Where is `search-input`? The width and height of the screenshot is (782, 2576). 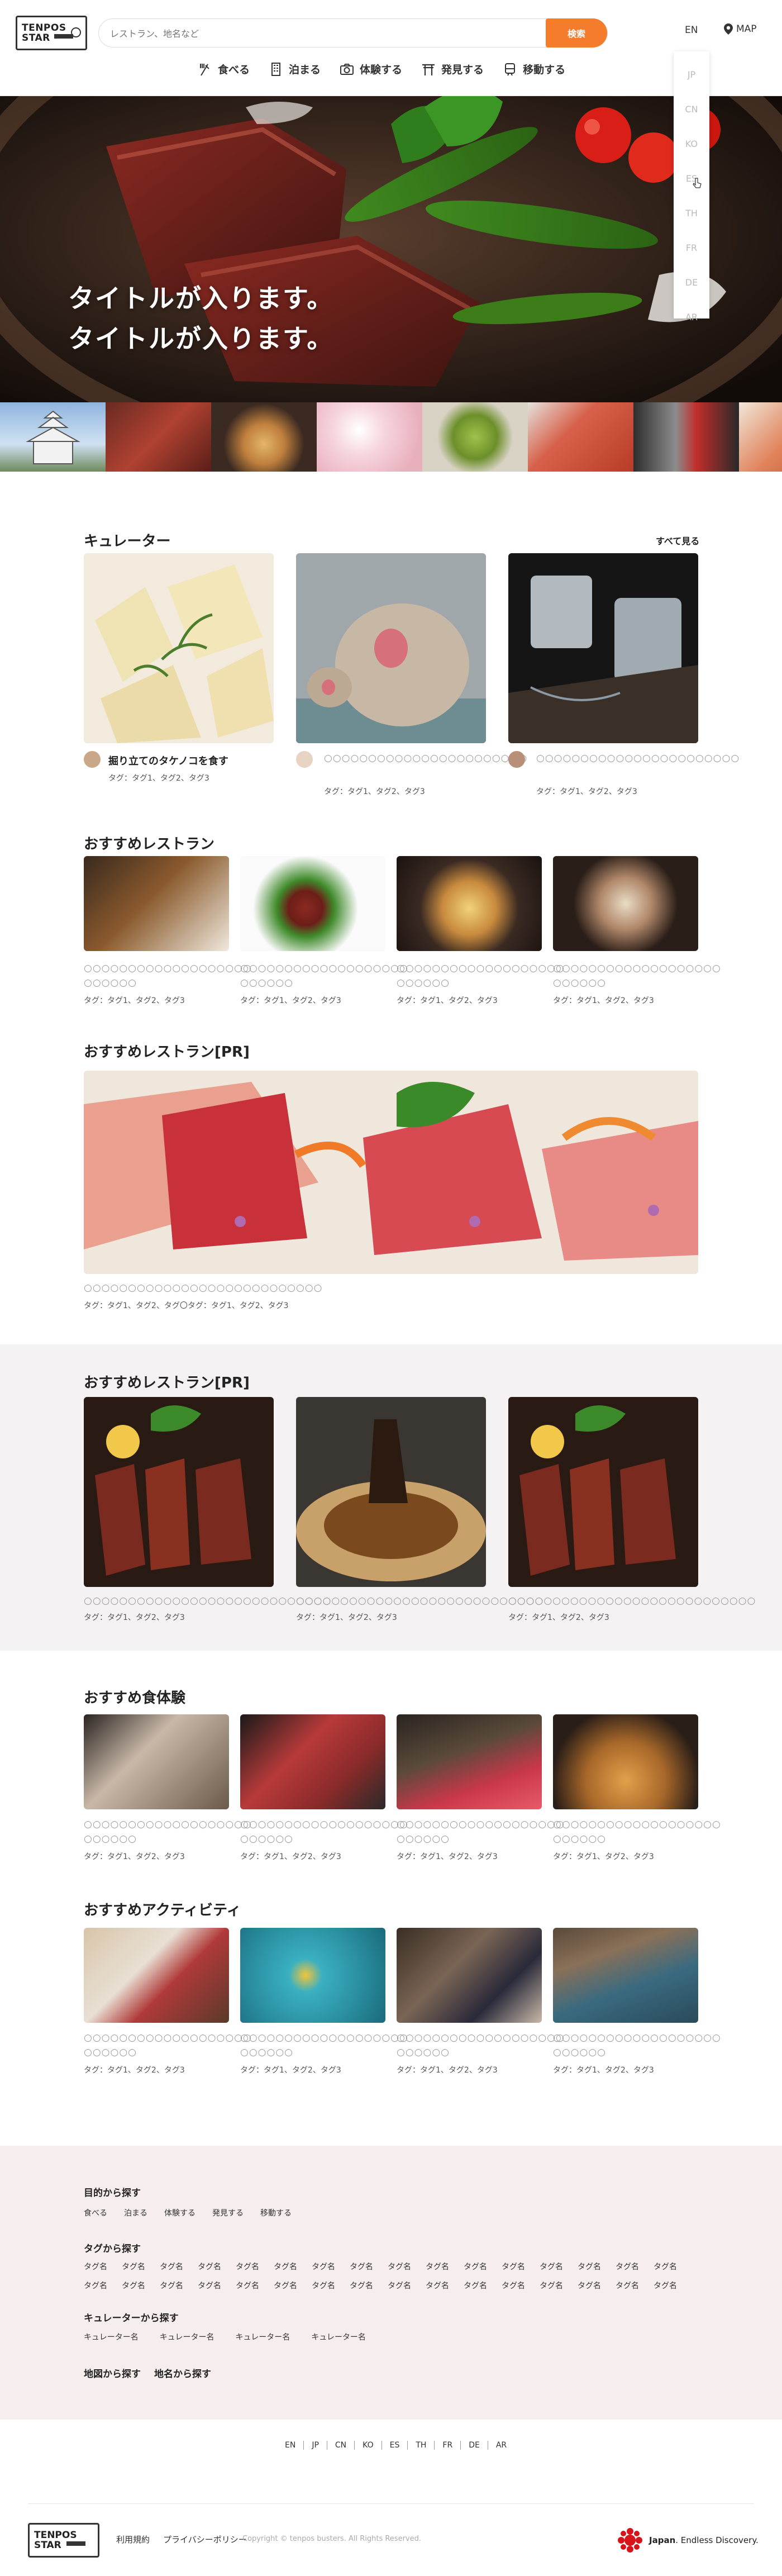
search-input is located at coordinates (305, 33).